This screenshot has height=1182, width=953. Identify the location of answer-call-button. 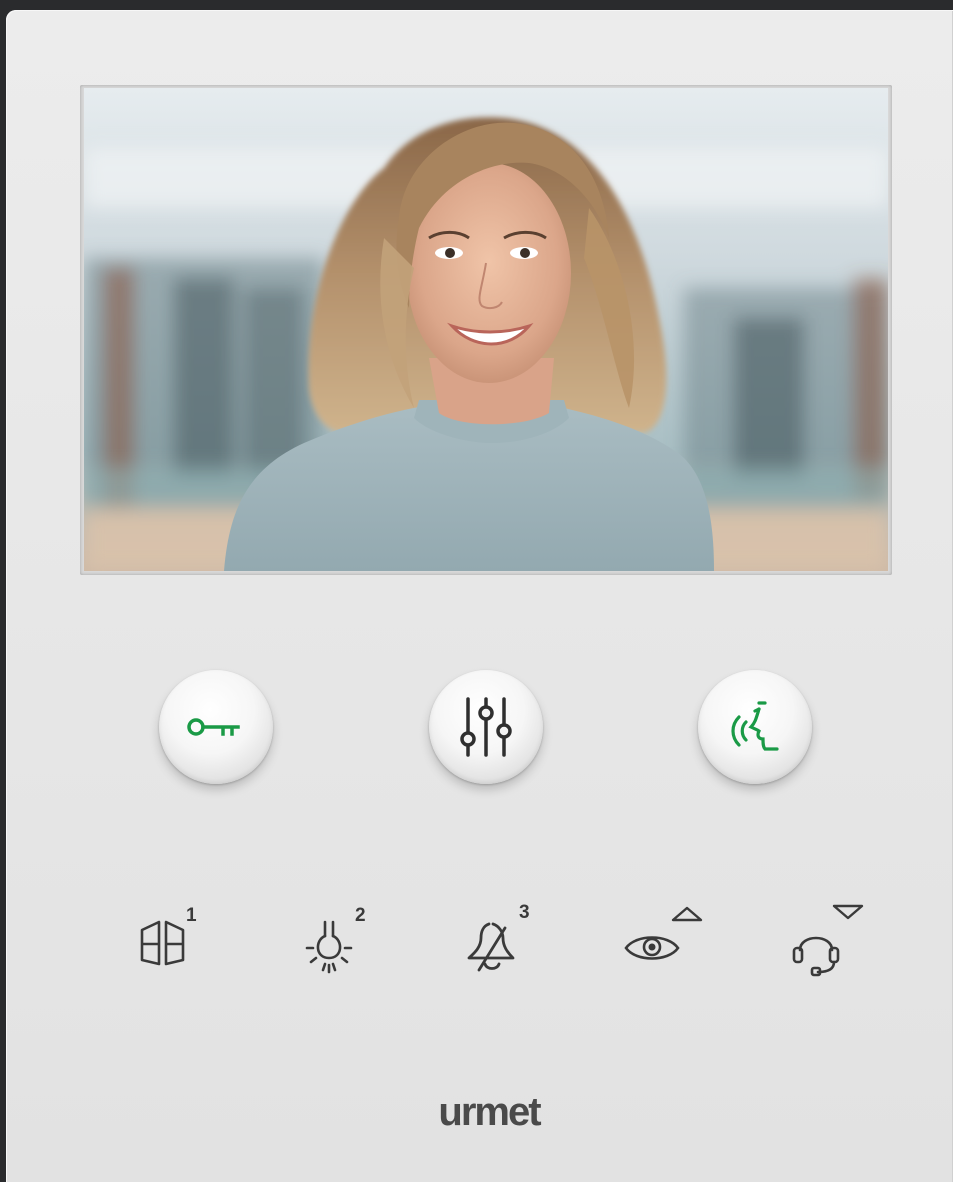
(755, 727).